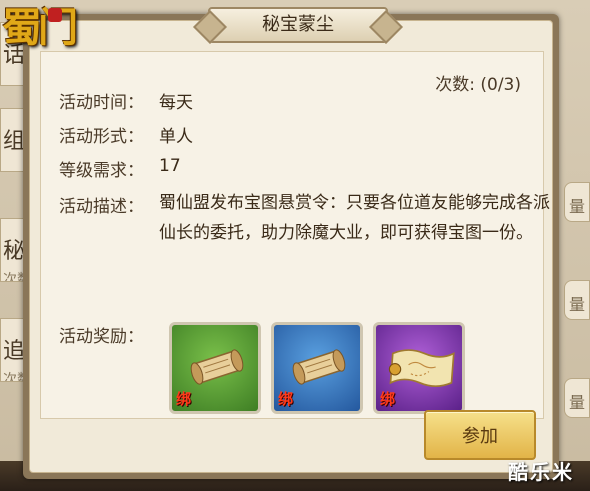 Image resolution: width=590 pixels, height=491 pixels. What do you see at coordinates (478, 85) in the screenshot?
I see `attempt-count: 次数: (0/3)` at bounding box center [478, 85].